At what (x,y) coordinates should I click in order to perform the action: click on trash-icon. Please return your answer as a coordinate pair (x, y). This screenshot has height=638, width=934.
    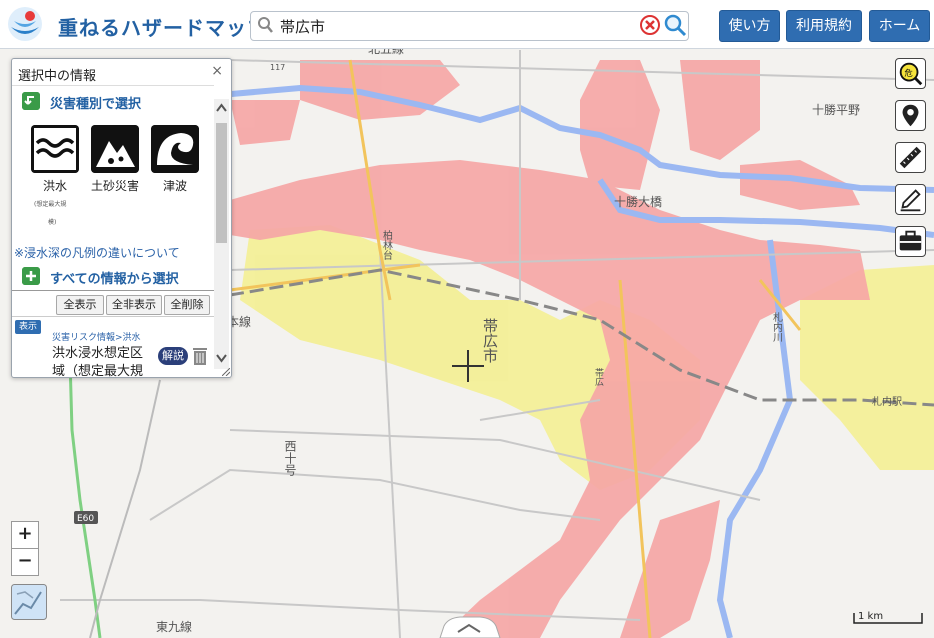
    Looking at the image, I should click on (200, 356).